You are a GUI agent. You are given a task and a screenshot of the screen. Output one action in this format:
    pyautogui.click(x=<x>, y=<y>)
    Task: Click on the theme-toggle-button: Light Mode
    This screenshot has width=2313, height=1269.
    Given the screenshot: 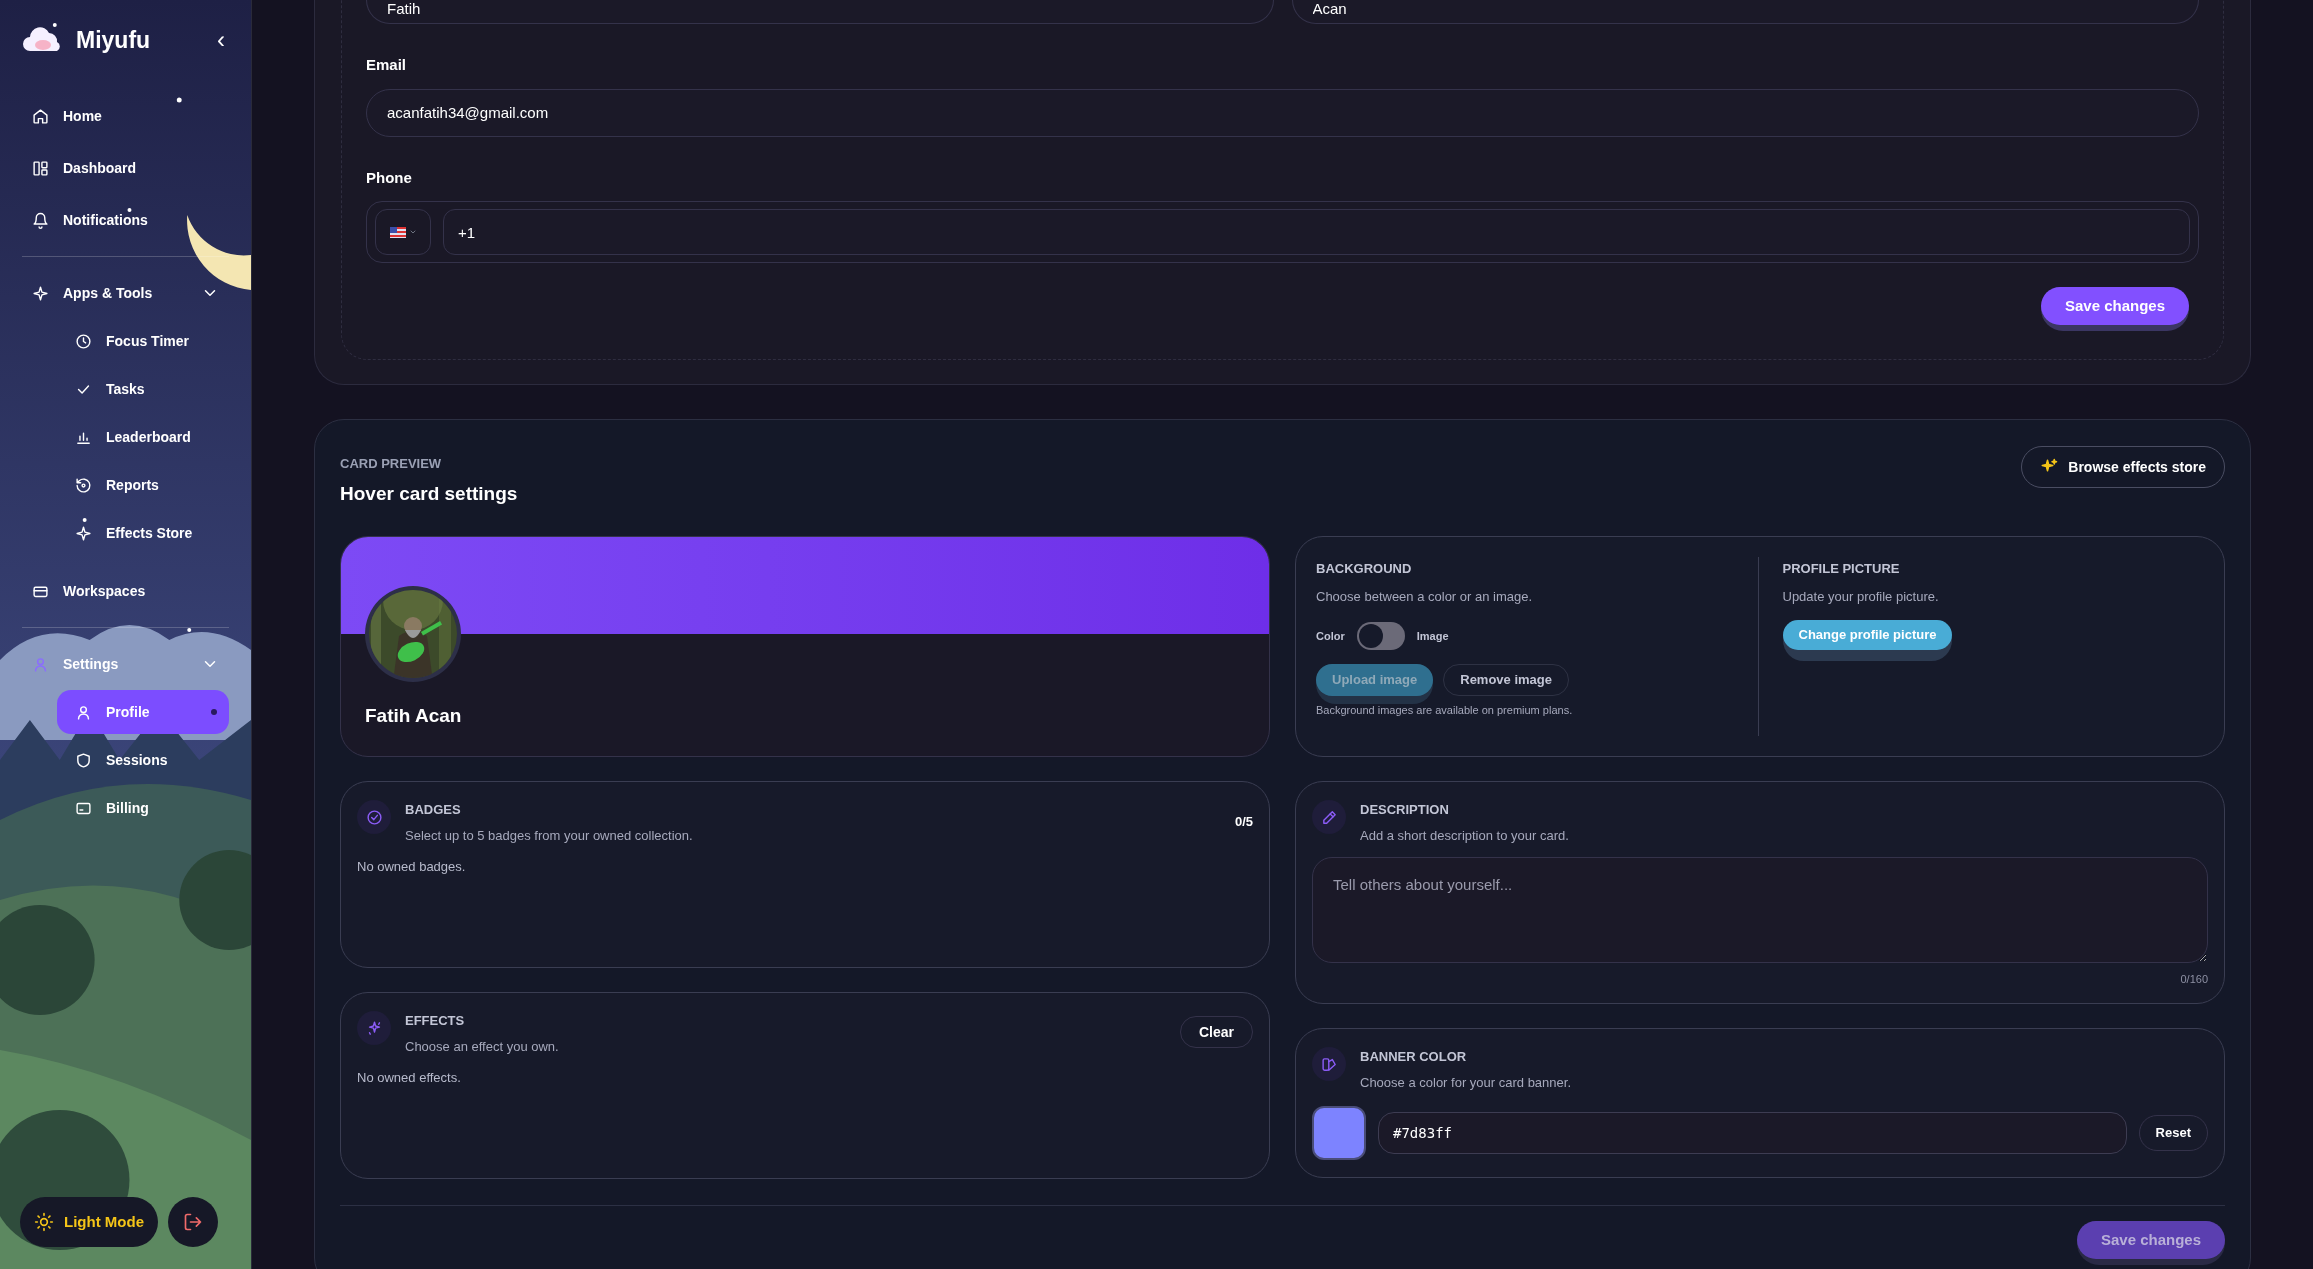 What is the action you would take?
    pyautogui.click(x=89, y=1222)
    